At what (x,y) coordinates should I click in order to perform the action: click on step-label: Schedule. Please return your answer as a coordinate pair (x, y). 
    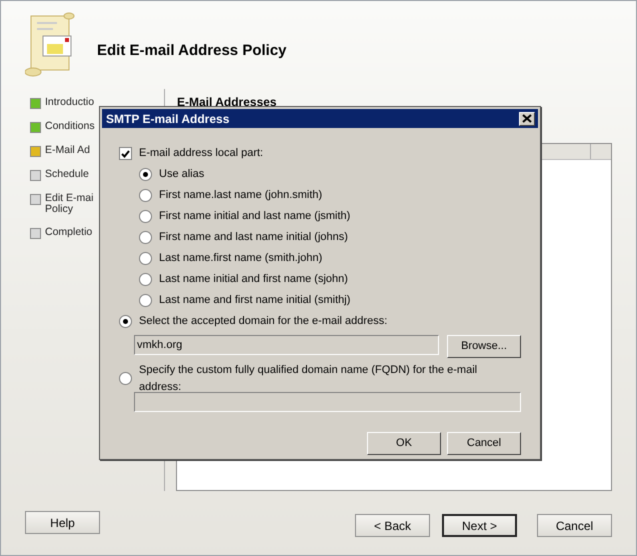
    Looking at the image, I should click on (67, 174).